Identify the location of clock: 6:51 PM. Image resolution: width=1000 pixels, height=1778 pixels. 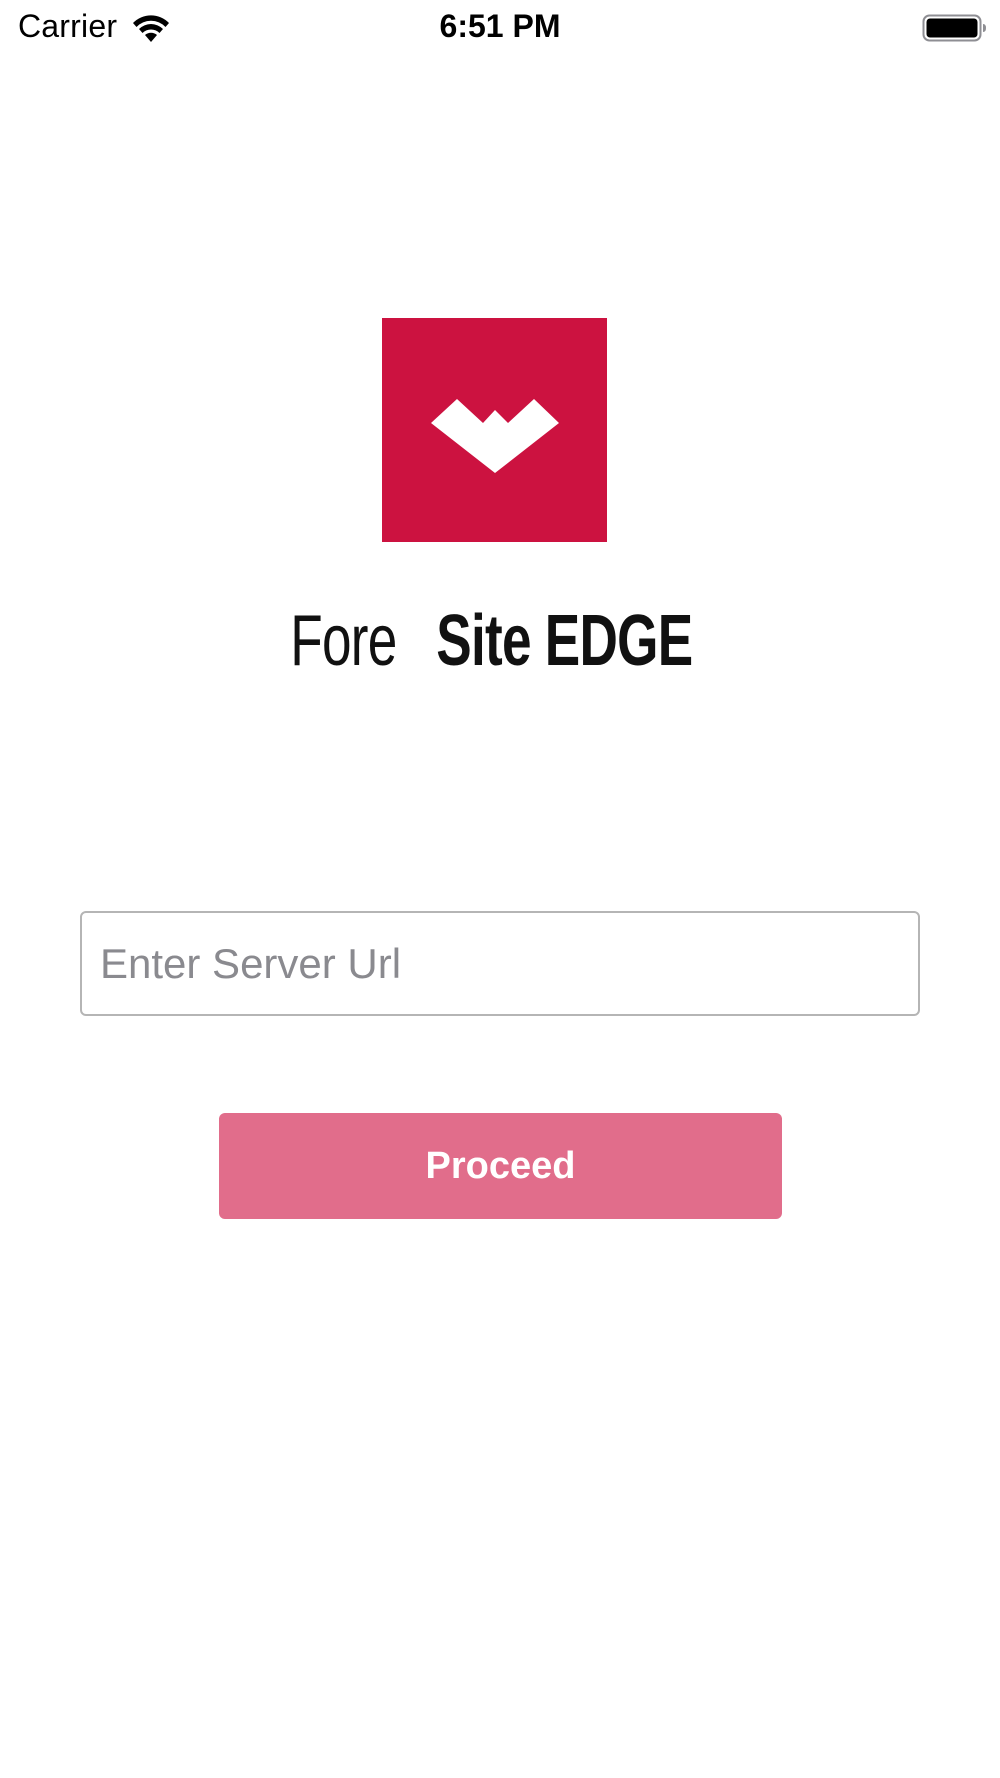
(500, 26).